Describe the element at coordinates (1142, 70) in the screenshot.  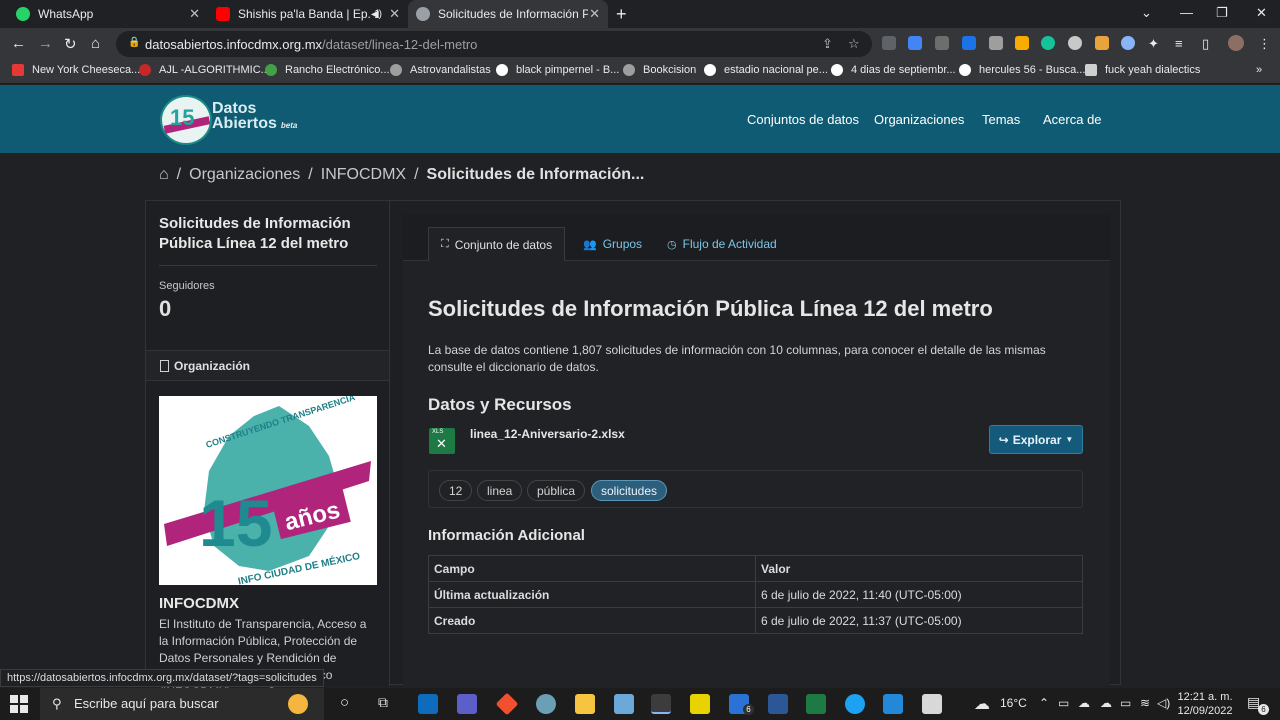
I see `bookmark-item: fuck yeah dialectics` at that location.